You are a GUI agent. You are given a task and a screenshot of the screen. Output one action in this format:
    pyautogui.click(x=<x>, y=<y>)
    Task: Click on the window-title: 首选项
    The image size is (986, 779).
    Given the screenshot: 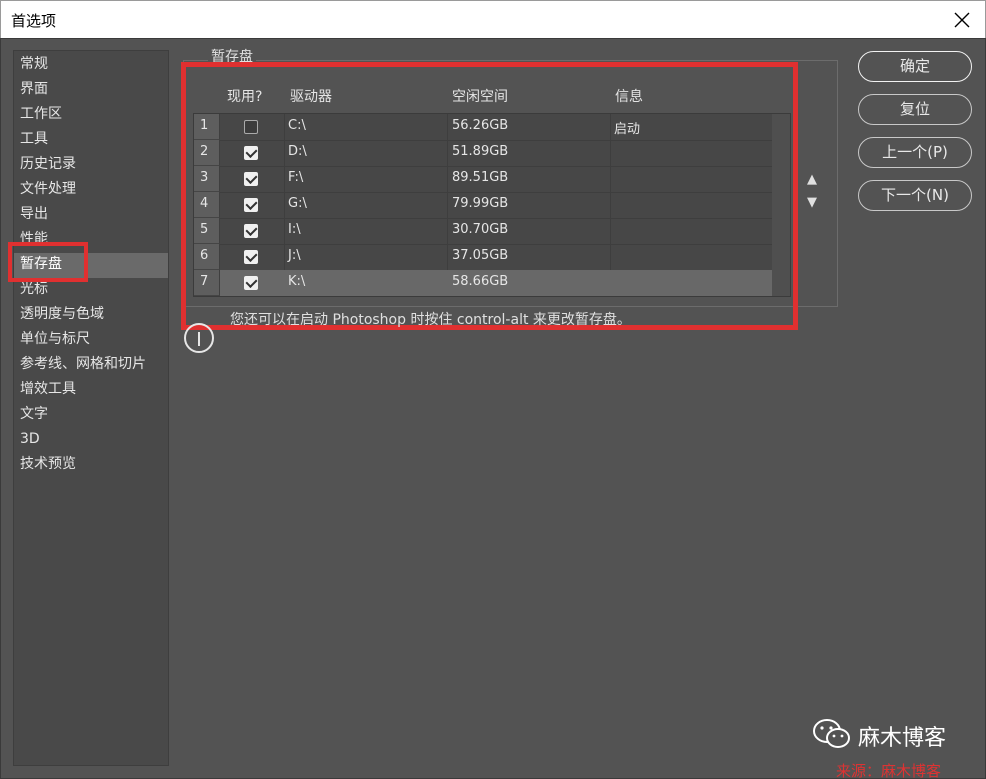 What is the action you would take?
    pyautogui.click(x=34, y=21)
    